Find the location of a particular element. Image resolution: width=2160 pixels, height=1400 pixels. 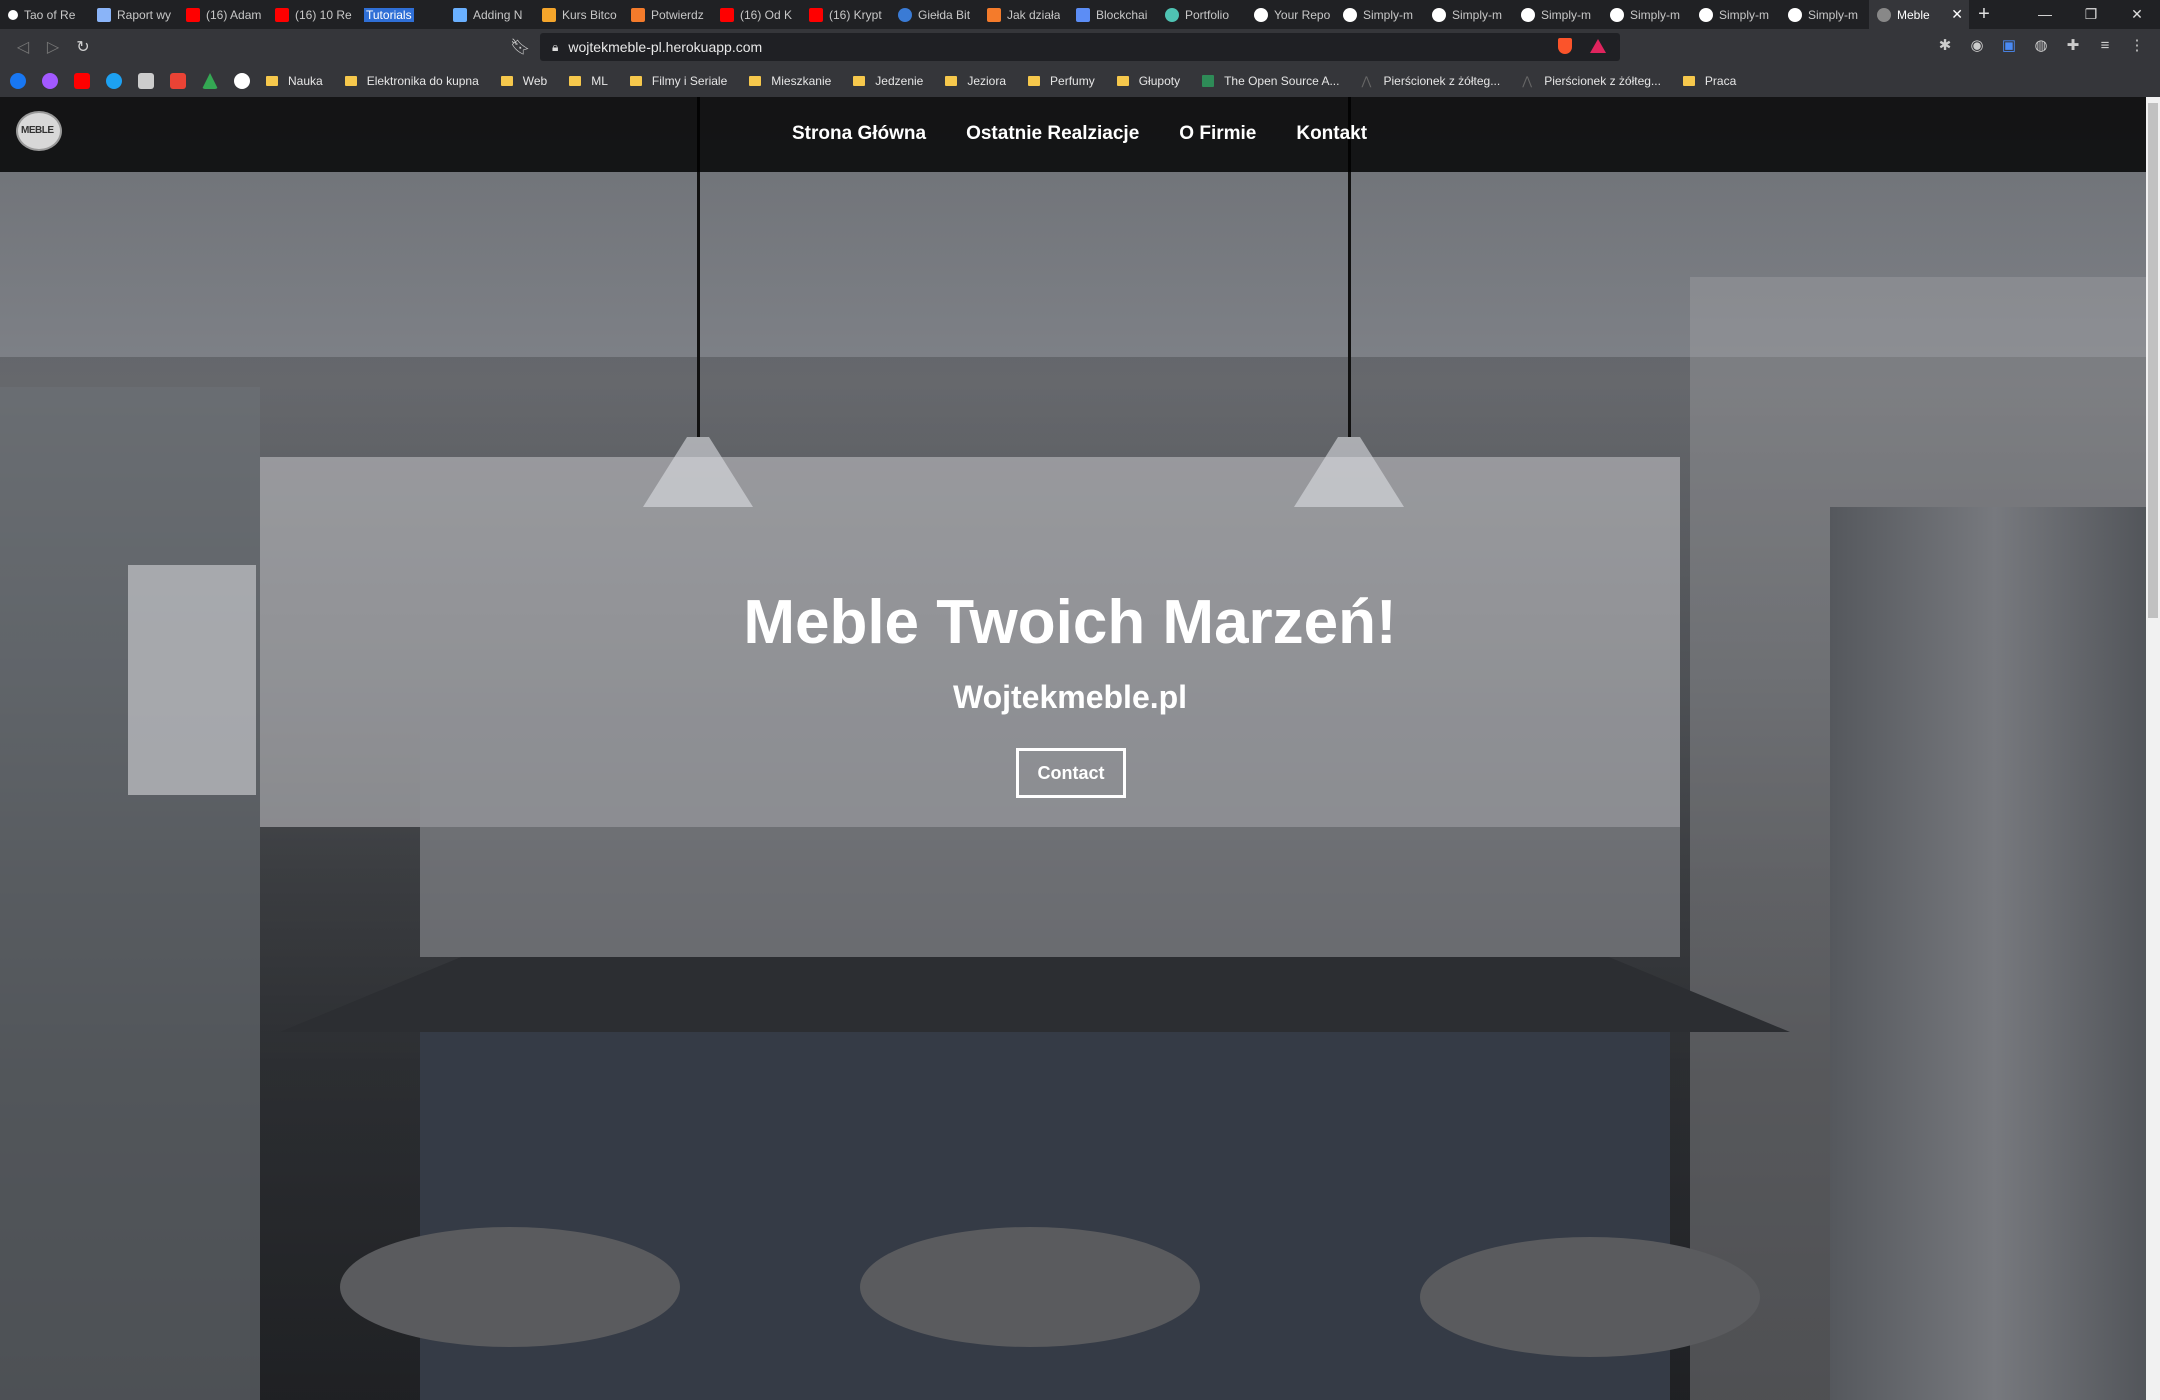

browser-tab: Raport wy is located at coordinates (133, 14).